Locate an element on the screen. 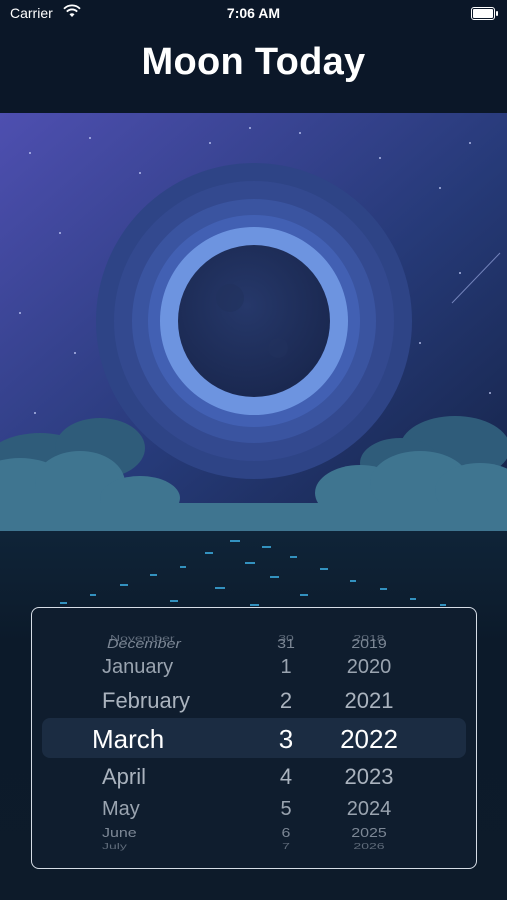 The image size is (507, 900). day-option: 1 is located at coordinates (286, 667).